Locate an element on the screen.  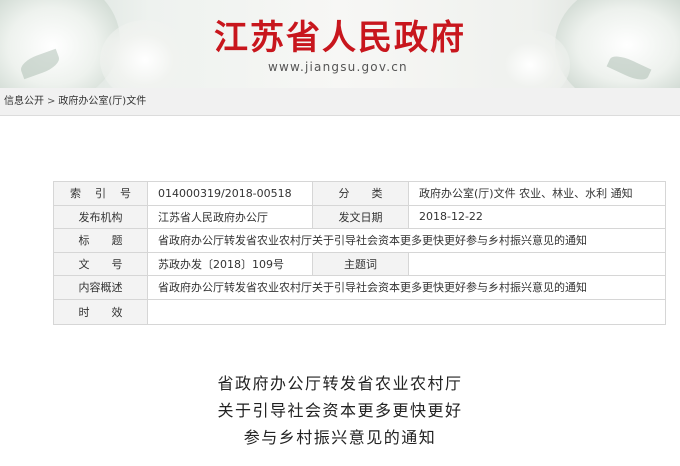
issue-date-value: 2018-12-22 is located at coordinates (537, 216).